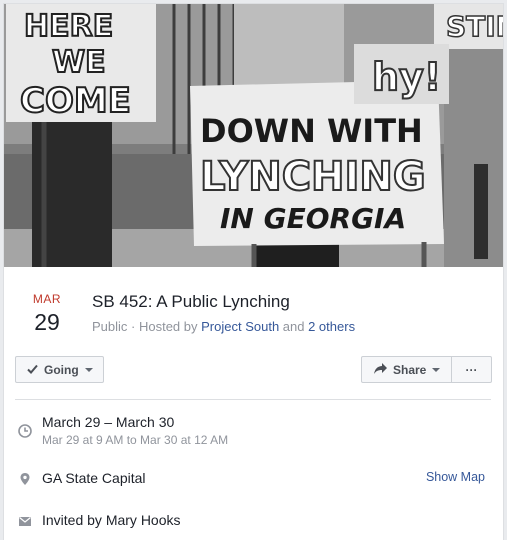  I want to click on sign-left-line-2: WE, so click(79, 62).